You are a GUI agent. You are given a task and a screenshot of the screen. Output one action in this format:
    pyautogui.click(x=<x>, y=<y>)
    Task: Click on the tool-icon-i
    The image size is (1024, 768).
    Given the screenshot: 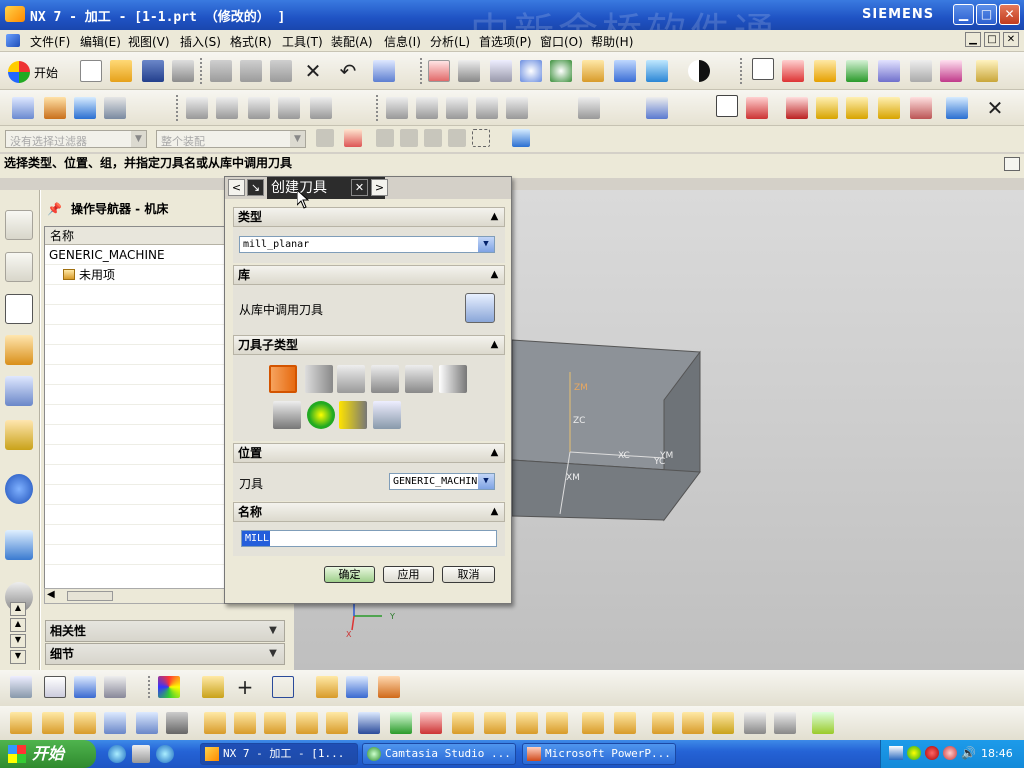 What is the action you would take?
    pyautogui.click(x=275, y=723)
    